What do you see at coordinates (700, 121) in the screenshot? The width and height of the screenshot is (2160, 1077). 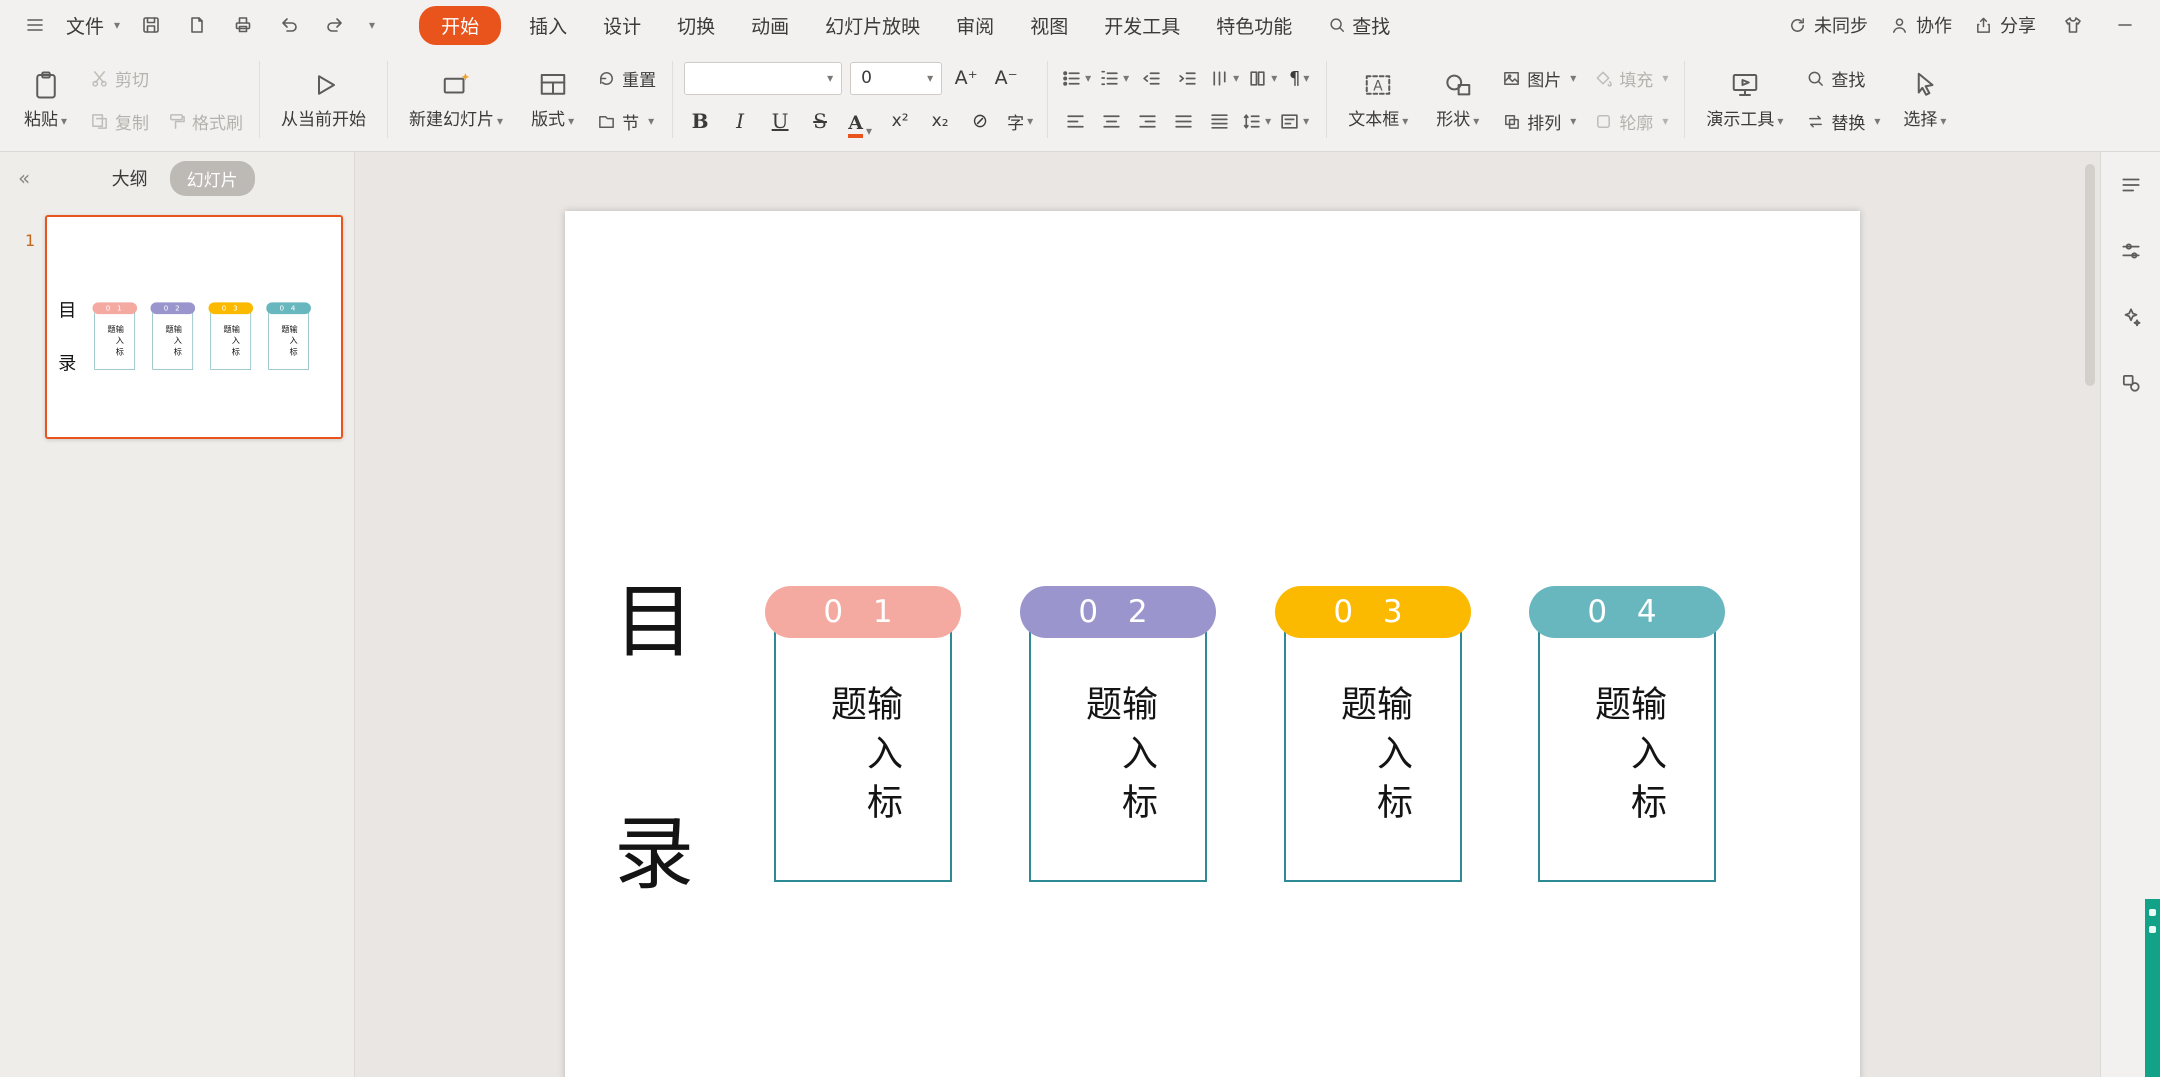 I see `bold-button: B` at bounding box center [700, 121].